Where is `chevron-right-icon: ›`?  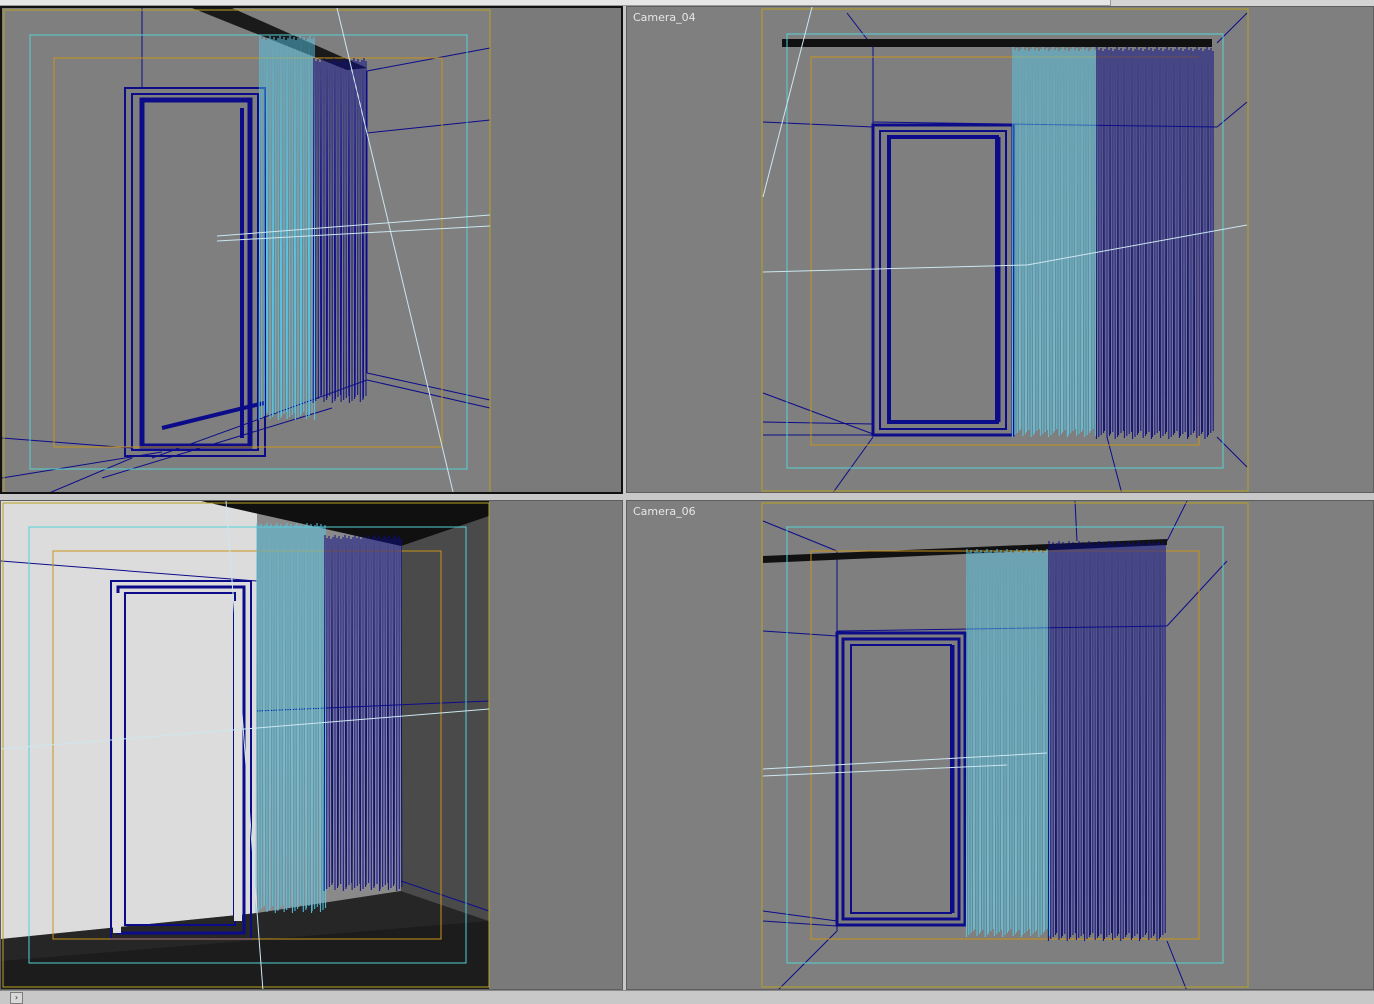 chevron-right-icon: › is located at coordinates (16, 998).